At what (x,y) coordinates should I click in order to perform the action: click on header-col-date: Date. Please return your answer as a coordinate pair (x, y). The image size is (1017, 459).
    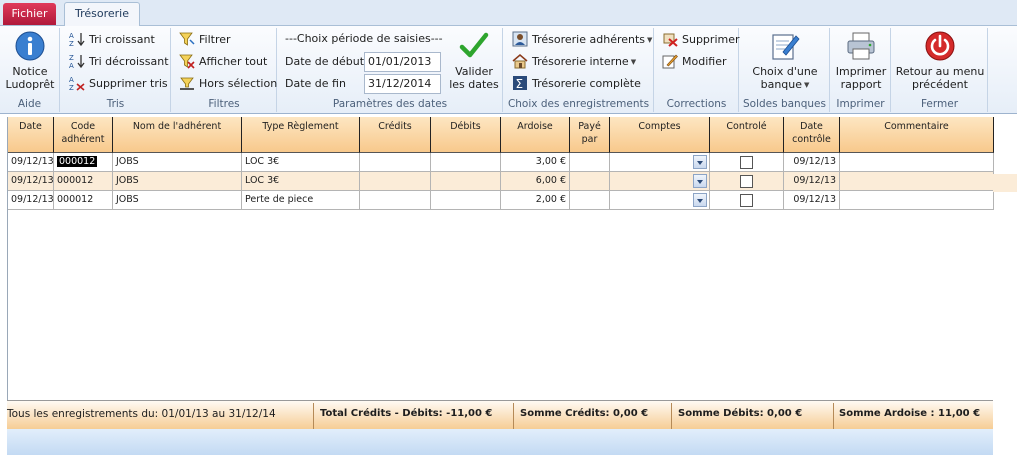
    Looking at the image, I should click on (31, 135).